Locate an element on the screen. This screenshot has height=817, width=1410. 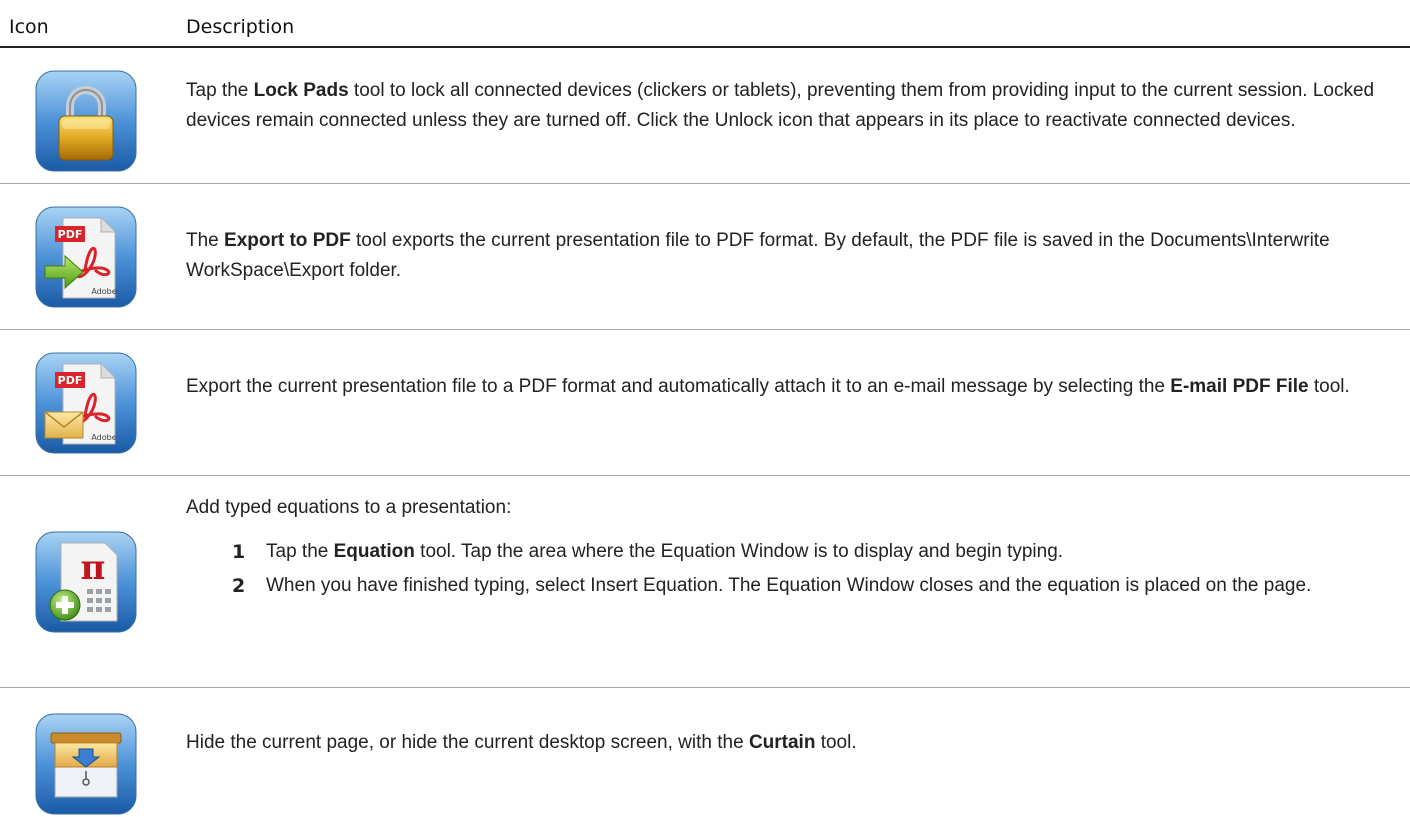
curtain-icon is located at coordinates (86, 764).